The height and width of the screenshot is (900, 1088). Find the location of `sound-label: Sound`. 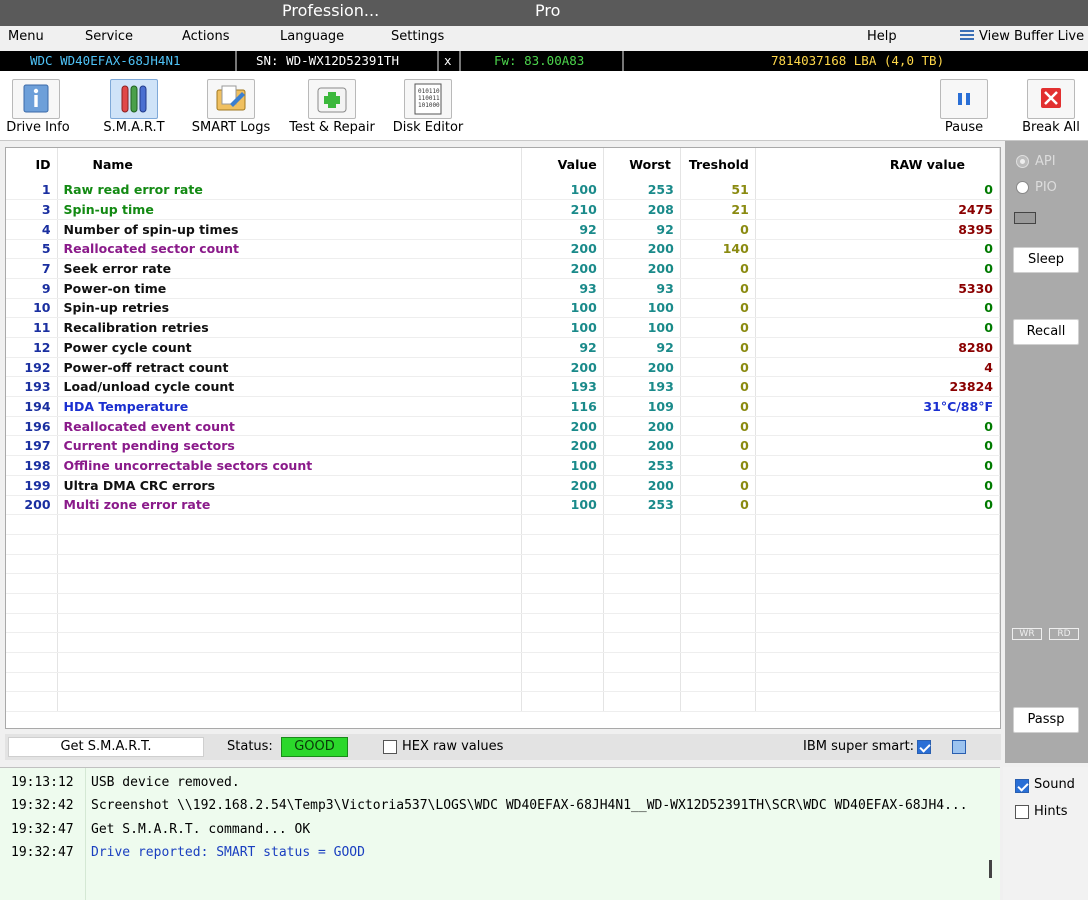

sound-label: Sound is located at coordinates (1054, 784).